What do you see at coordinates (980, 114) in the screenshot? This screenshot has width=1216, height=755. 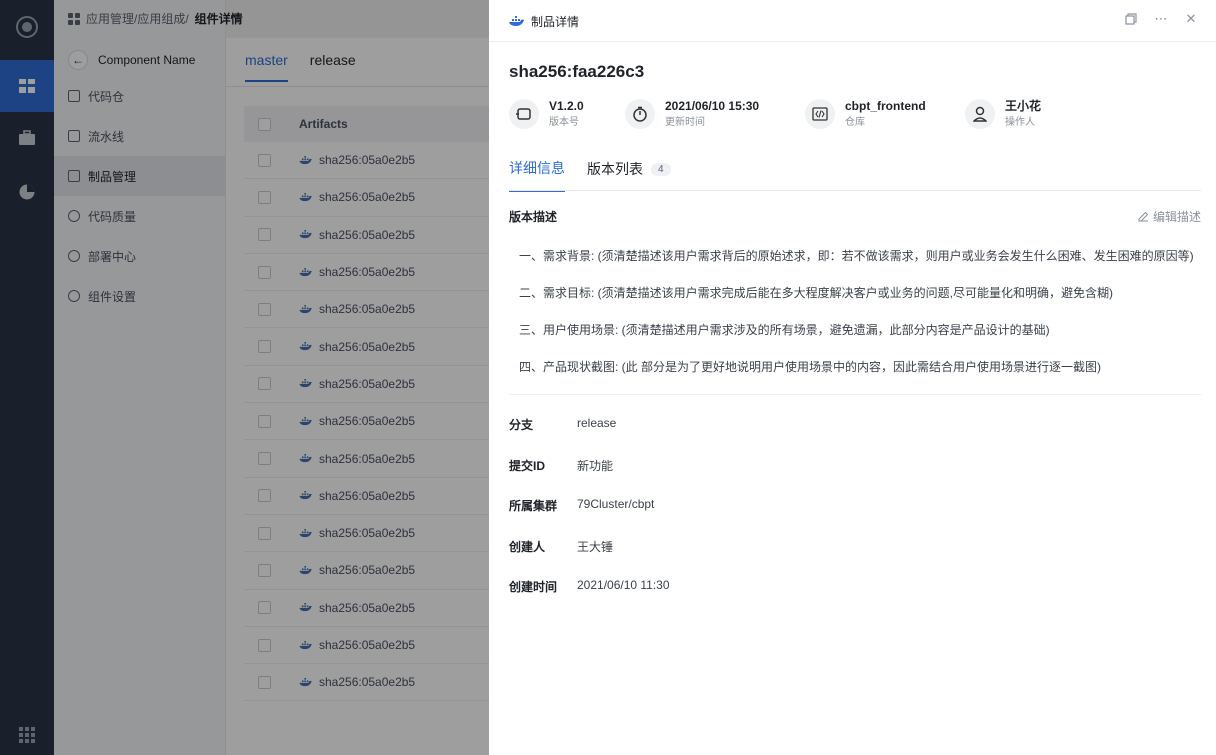 I see `user-icon` at bounding box center [980, 114].